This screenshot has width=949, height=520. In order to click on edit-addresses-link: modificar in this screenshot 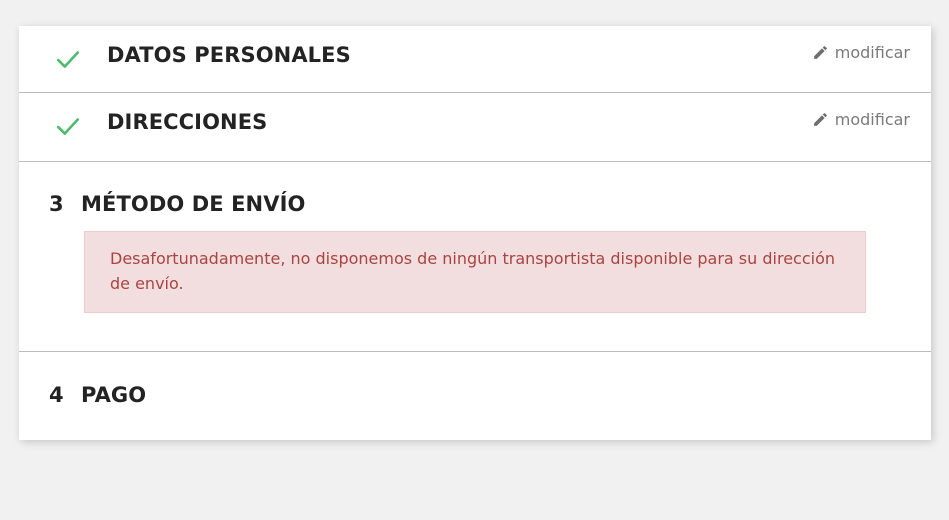, I will do `click(861, 119)`.